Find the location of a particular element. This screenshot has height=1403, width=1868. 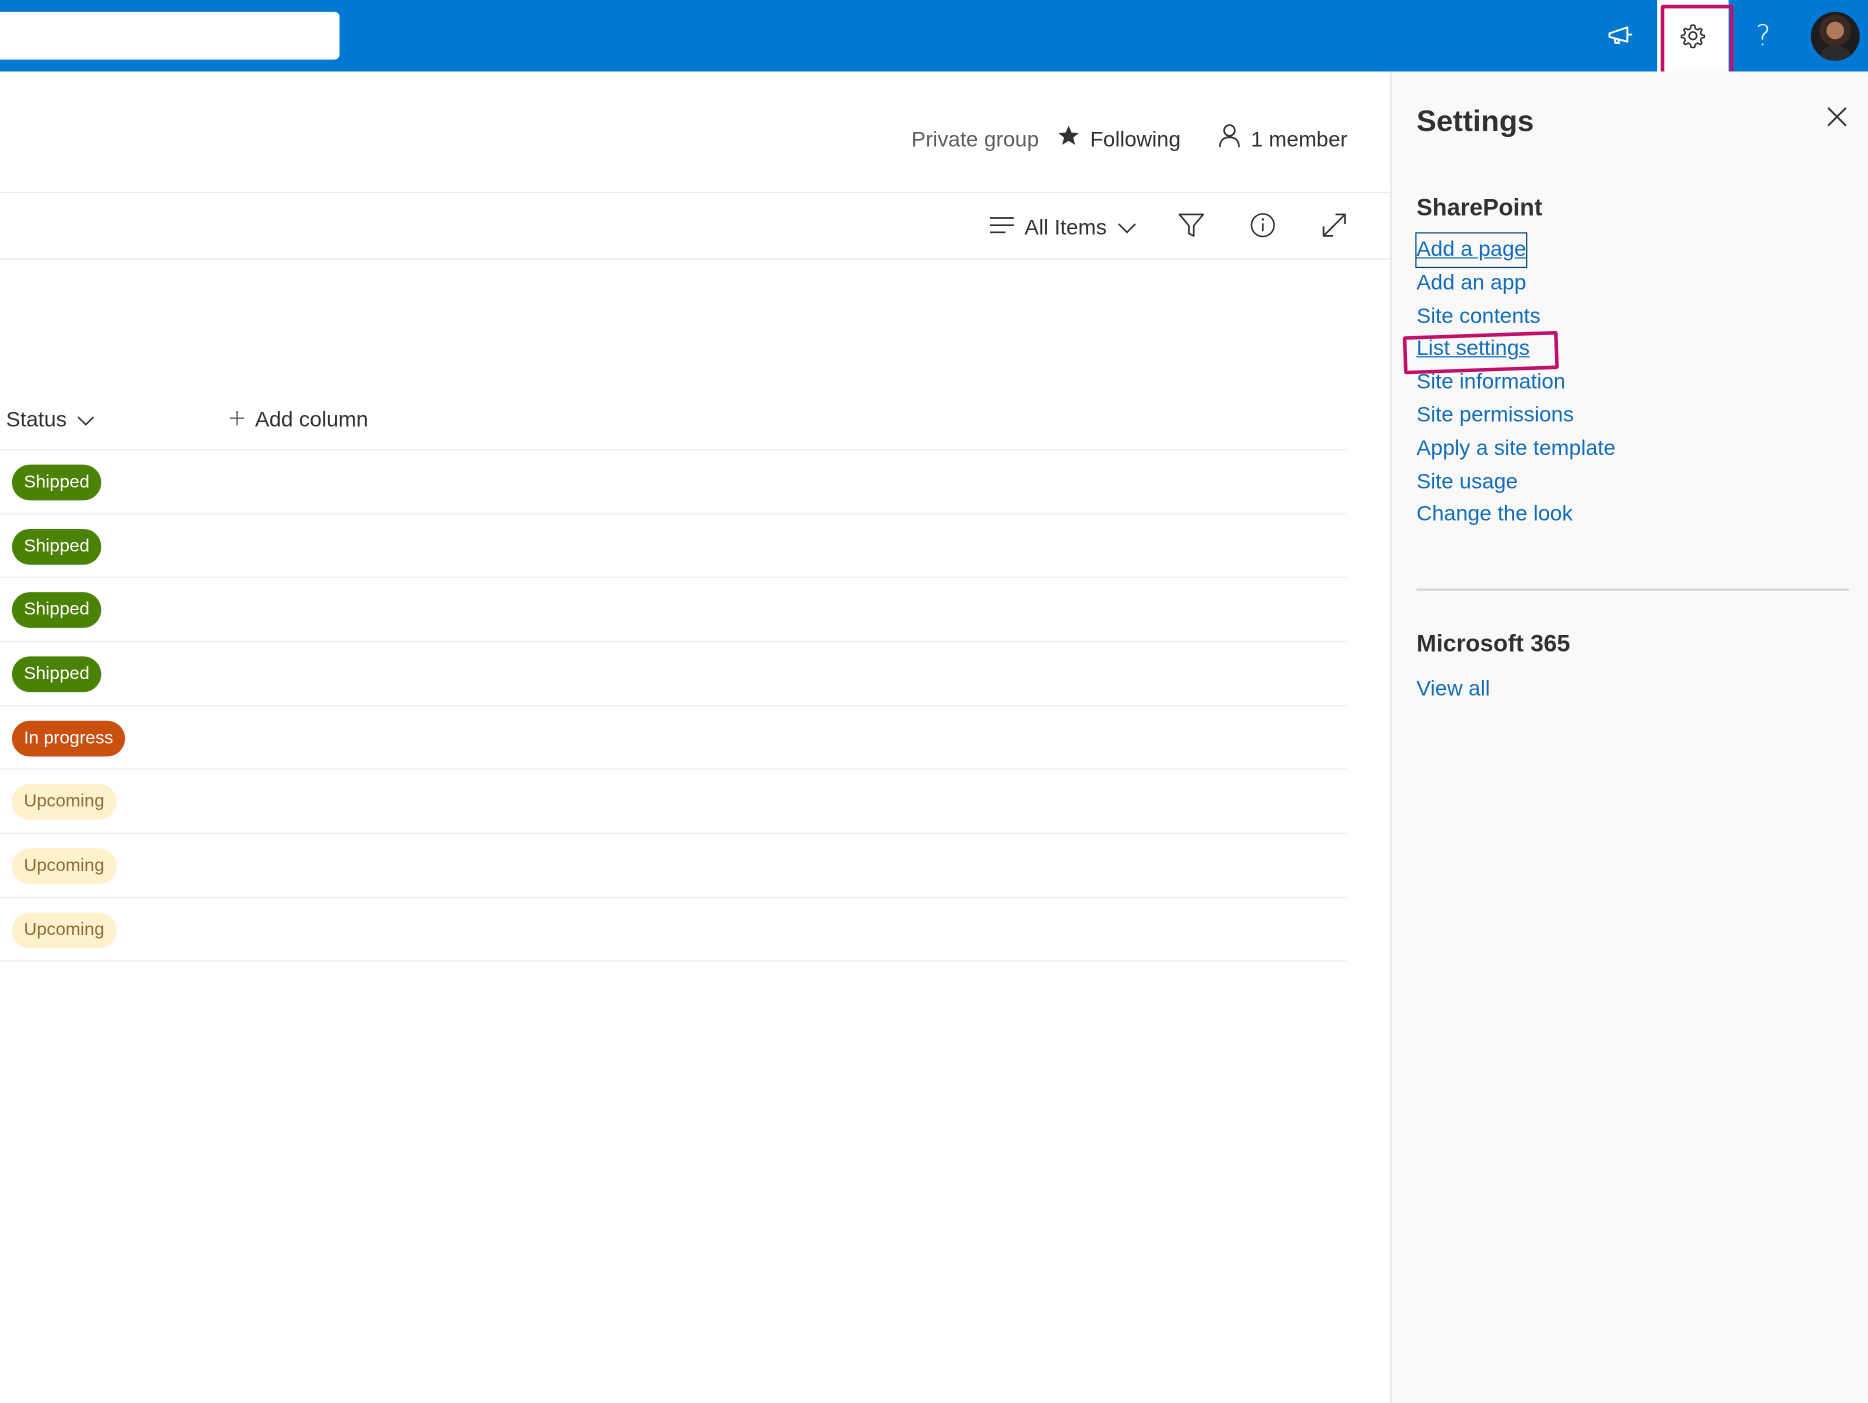

apply-site-template-link: Apply a site template is located at coordinates (1515, 448).